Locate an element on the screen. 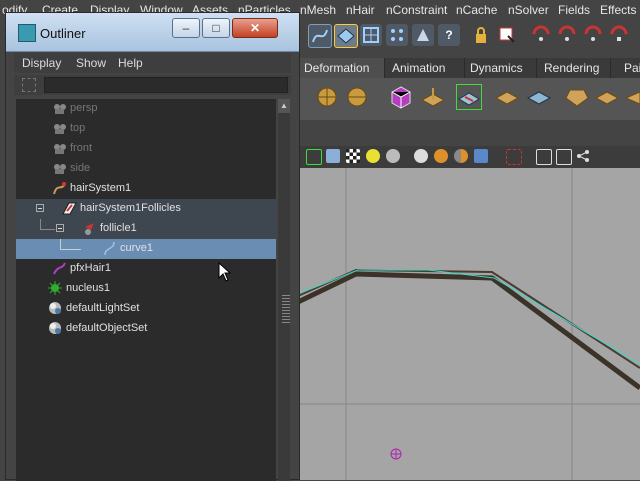  select-polygon-icon is located at coordinates (346, 36).